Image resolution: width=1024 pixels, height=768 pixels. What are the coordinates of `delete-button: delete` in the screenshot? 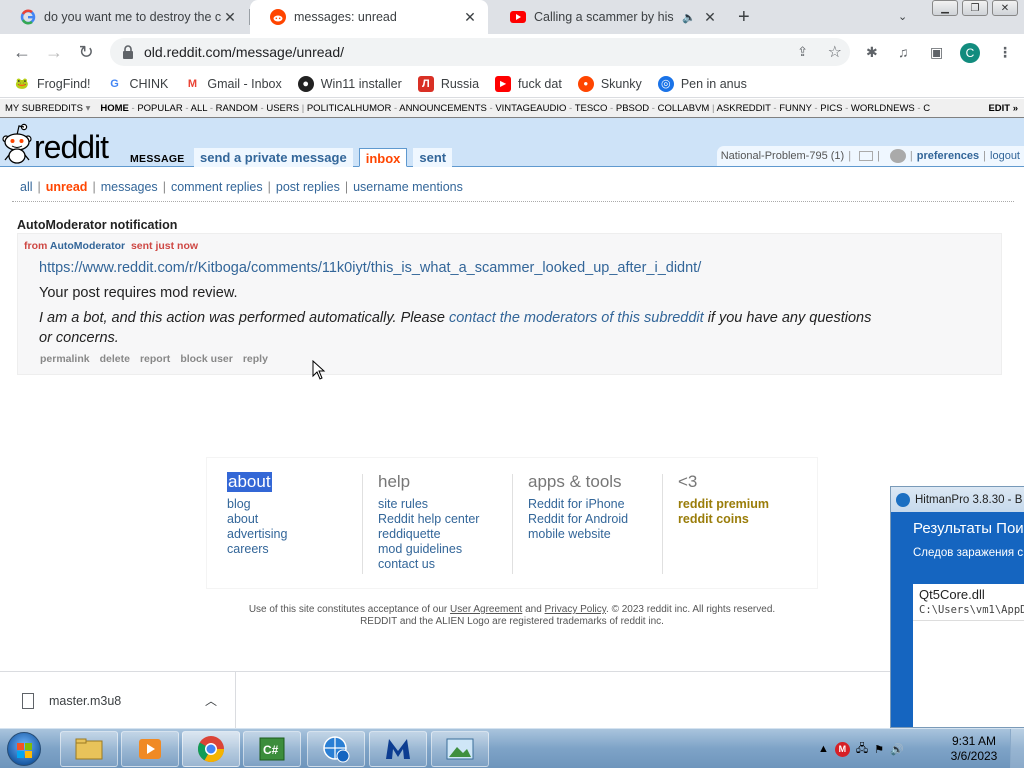 It's located at (115, 359).